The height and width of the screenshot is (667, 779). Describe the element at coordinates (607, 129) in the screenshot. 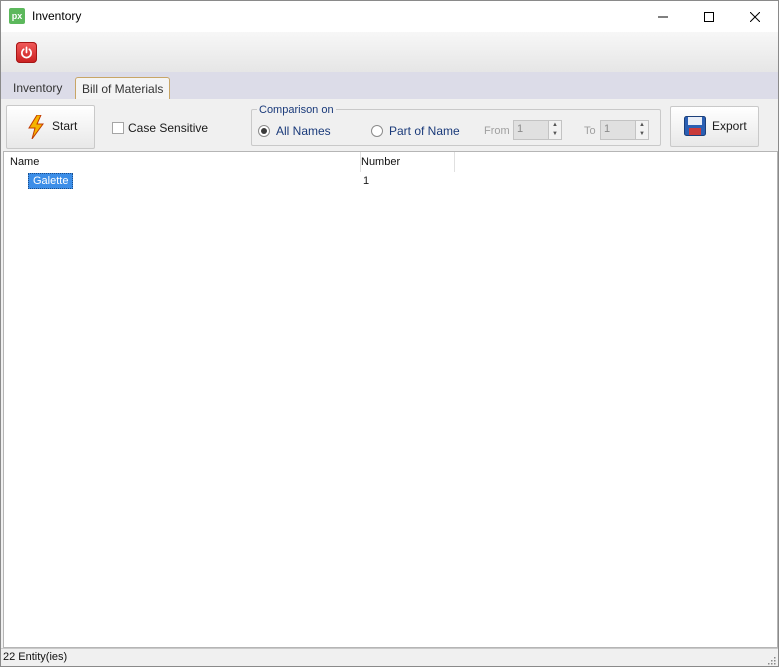

I see `to-value: 1` at that location.